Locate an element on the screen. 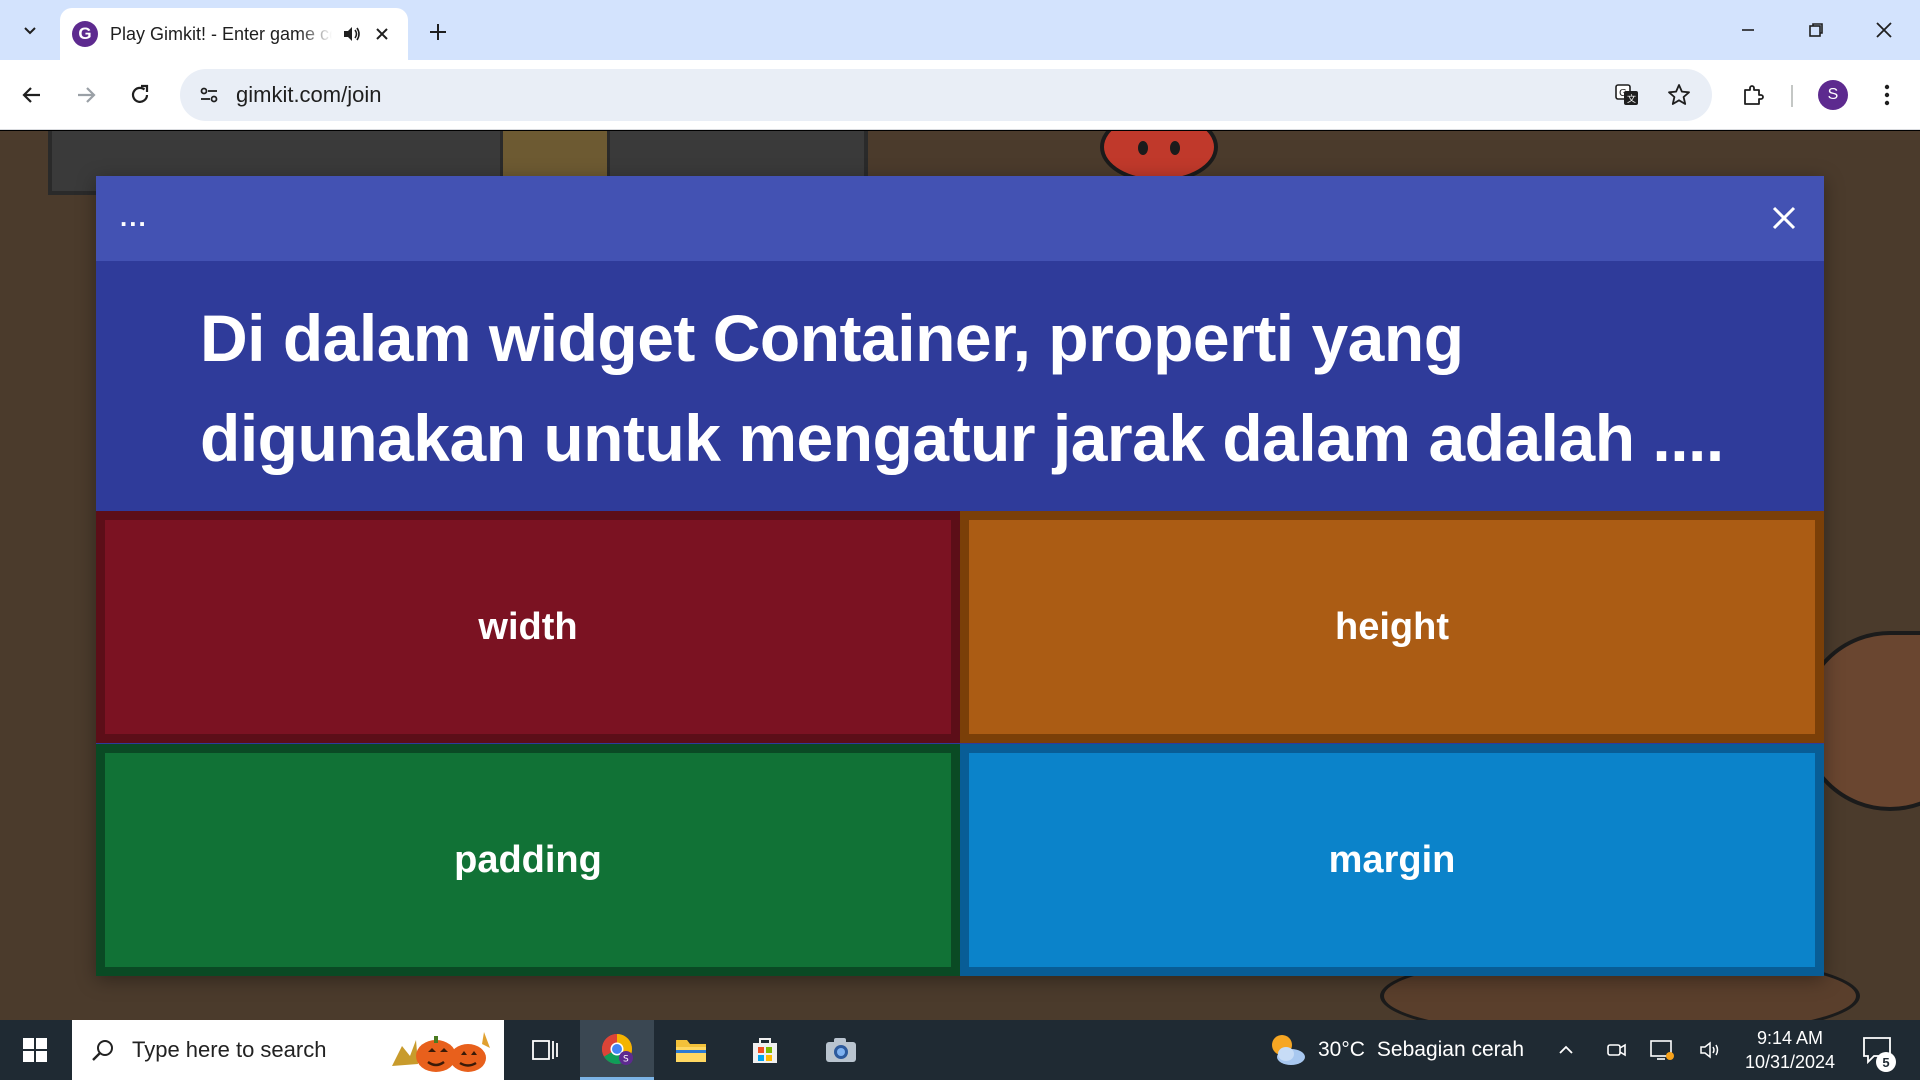  svg-text: 文 is located at coordinates (1631, 99).